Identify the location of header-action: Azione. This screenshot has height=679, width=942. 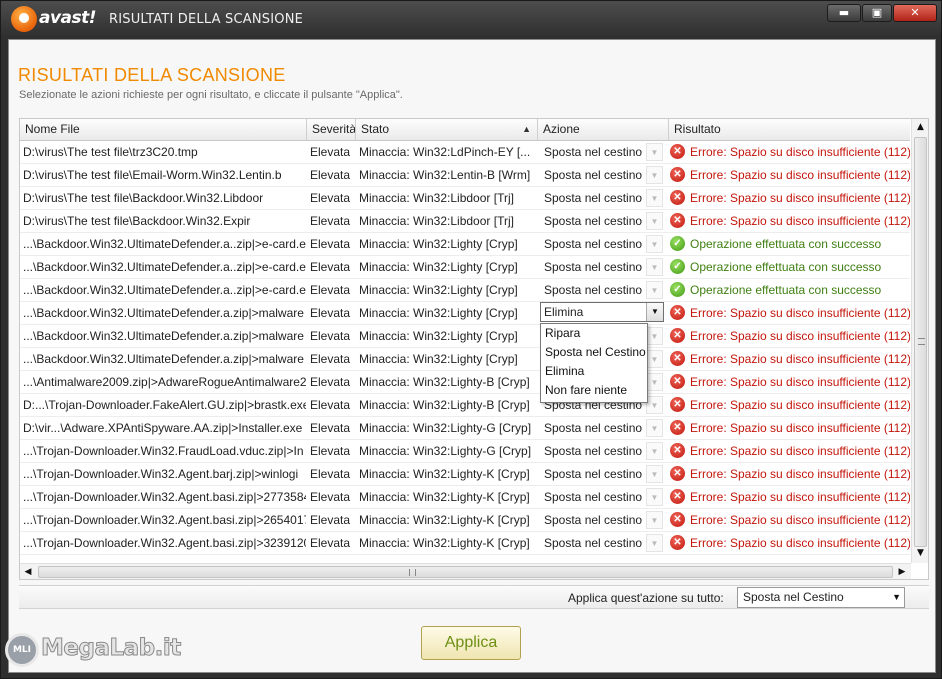
(603, 130).